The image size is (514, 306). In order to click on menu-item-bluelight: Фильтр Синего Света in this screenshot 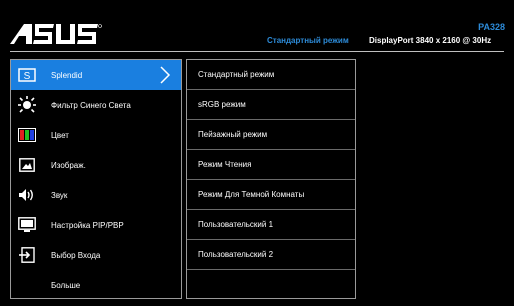, I will do `click(96, 105)`.